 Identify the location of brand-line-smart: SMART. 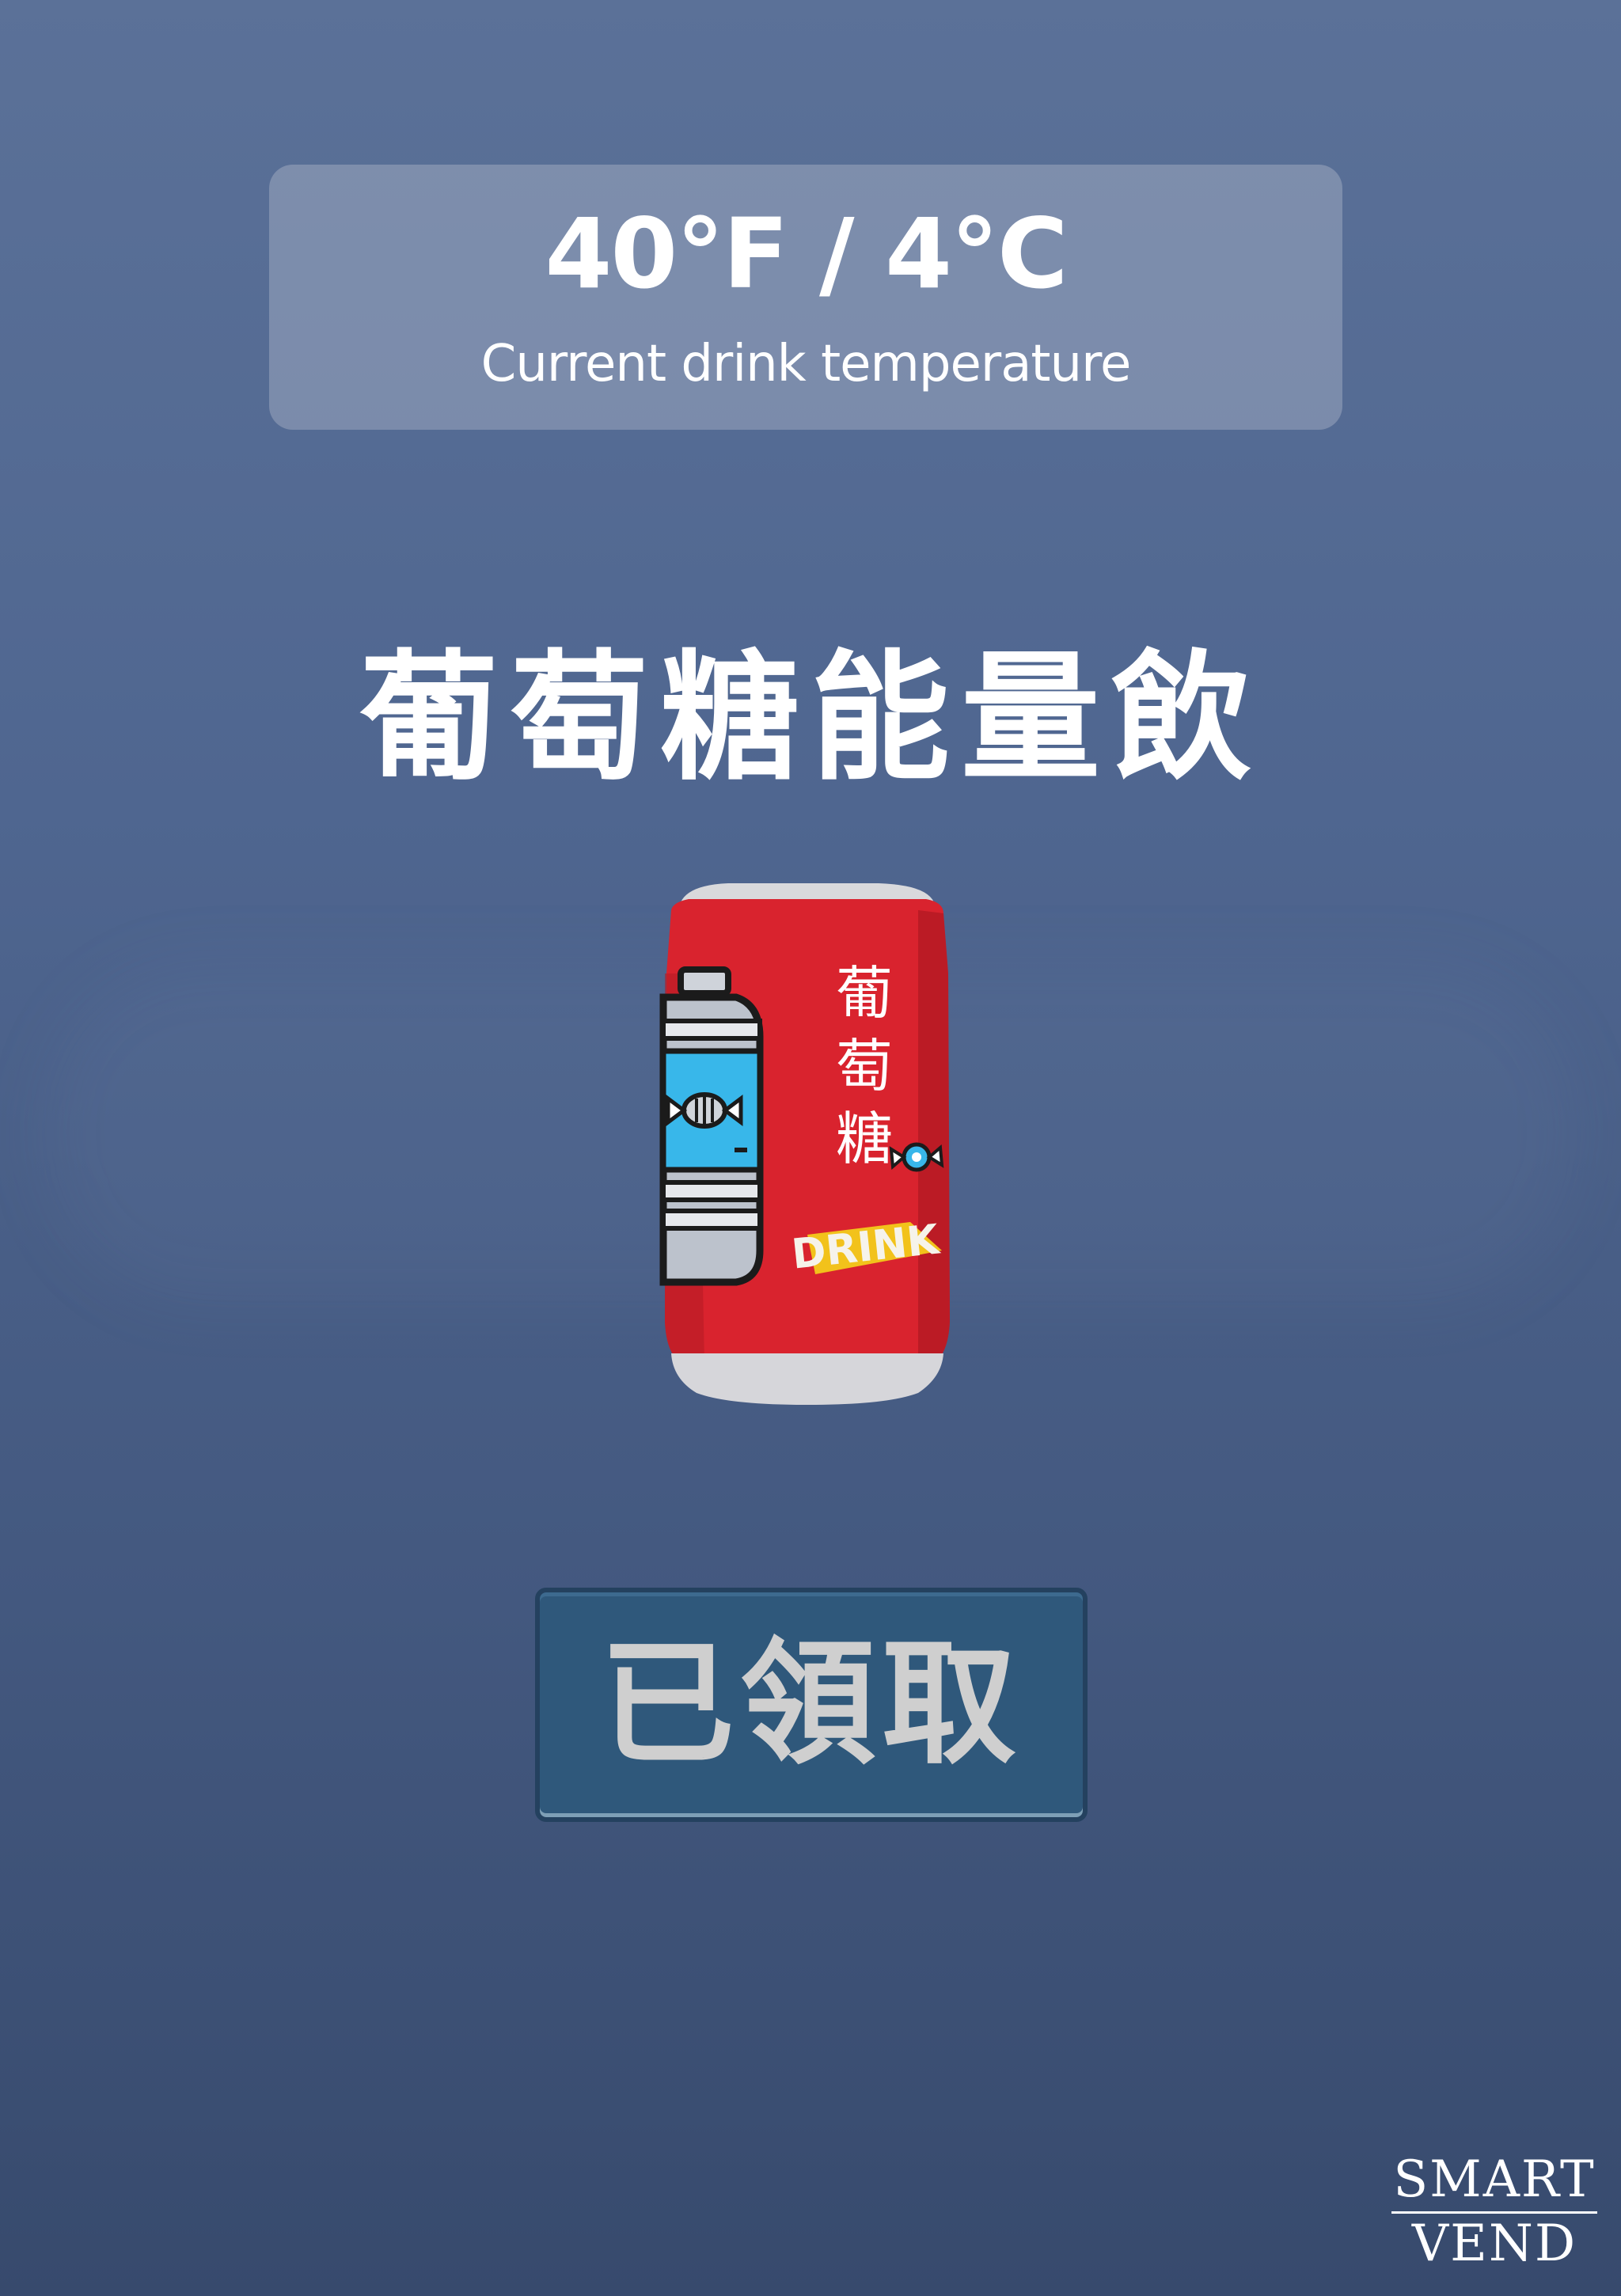
(1494, 2184).